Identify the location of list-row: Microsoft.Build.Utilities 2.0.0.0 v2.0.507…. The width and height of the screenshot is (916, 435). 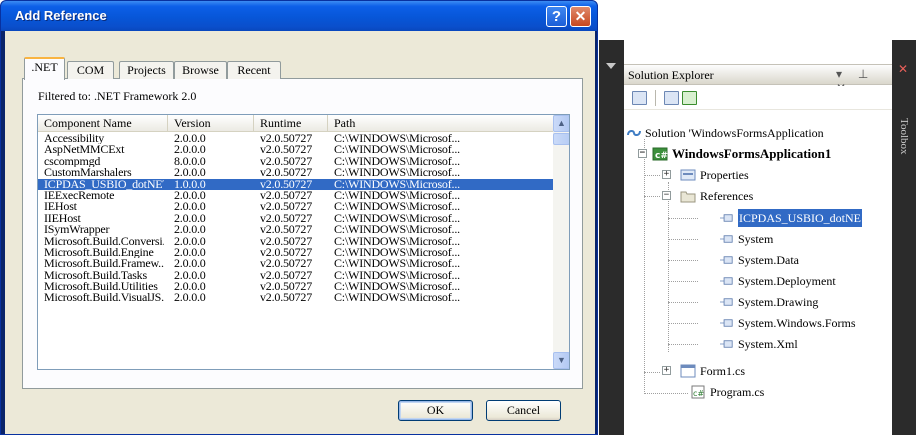
(295, 286).